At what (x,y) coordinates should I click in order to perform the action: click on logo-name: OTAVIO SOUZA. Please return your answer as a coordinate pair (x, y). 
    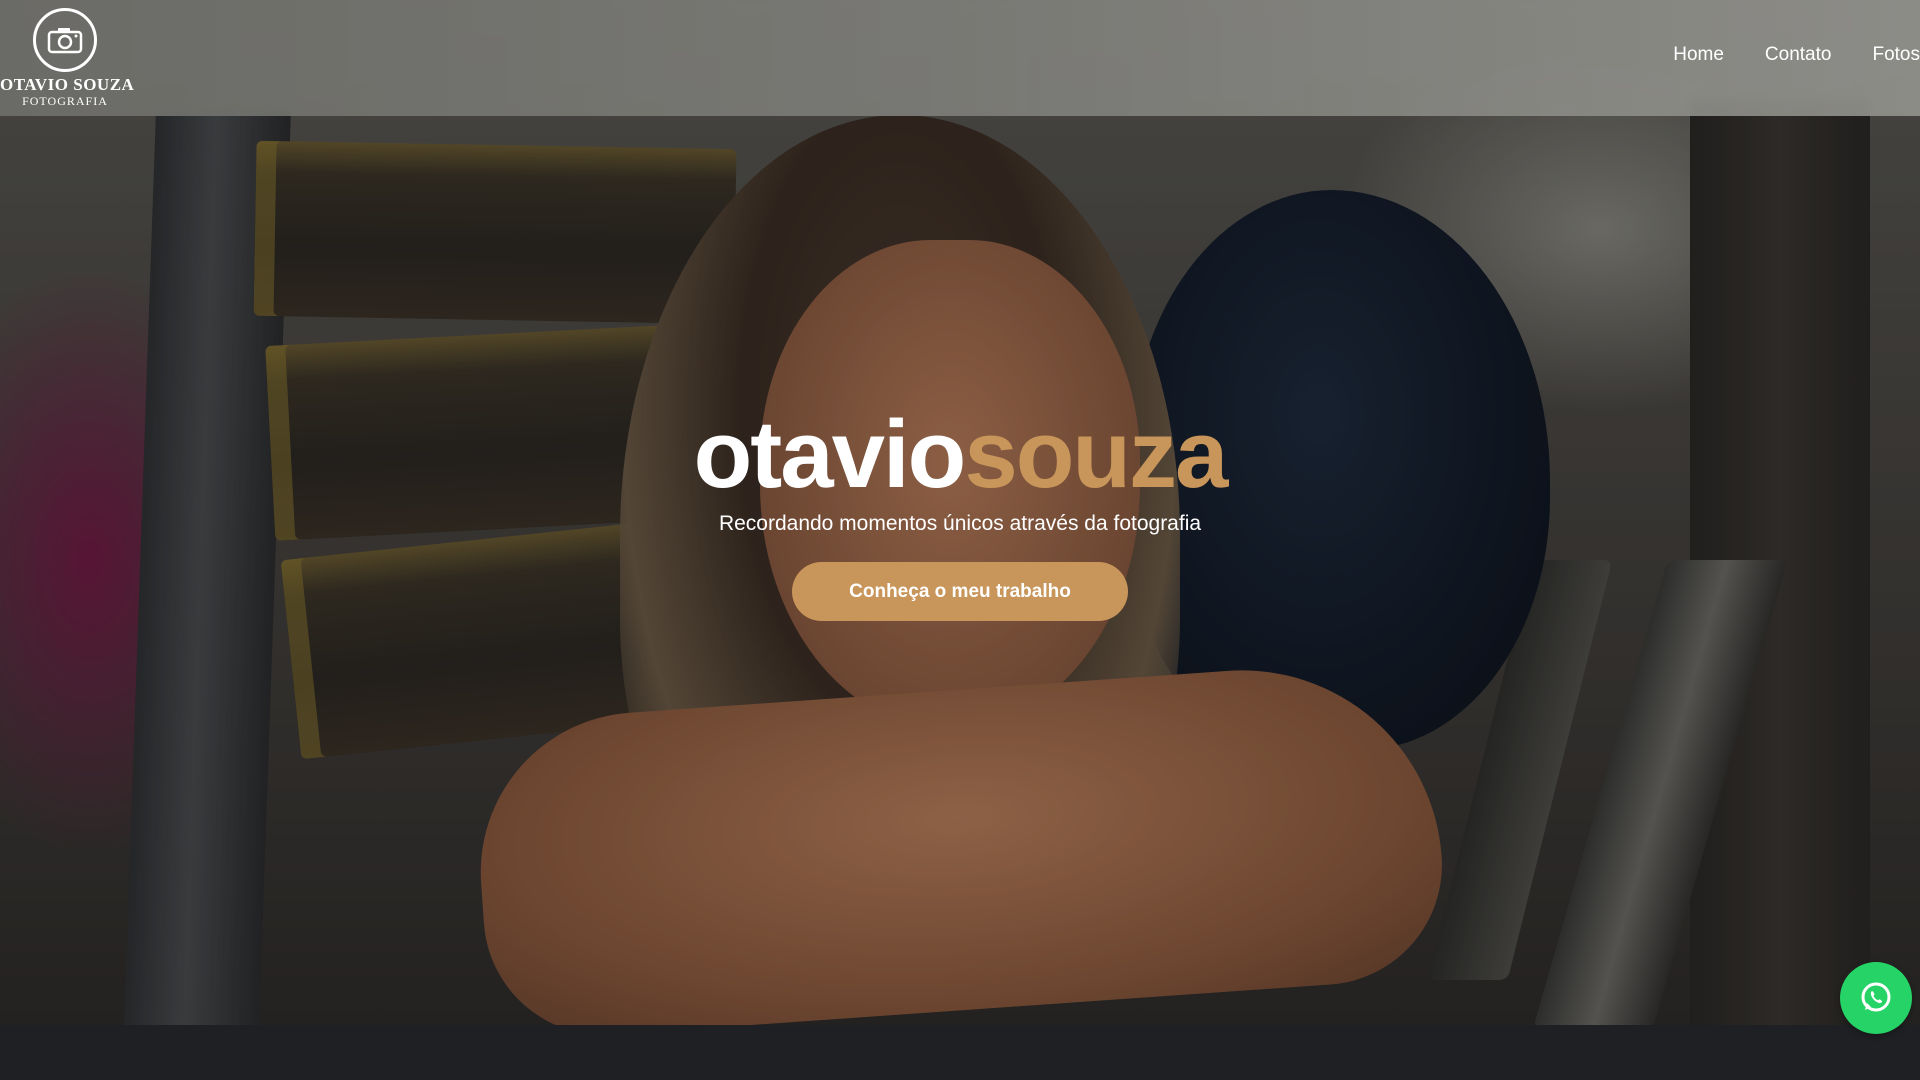
    Looking at the image, I should click on (67, 84).